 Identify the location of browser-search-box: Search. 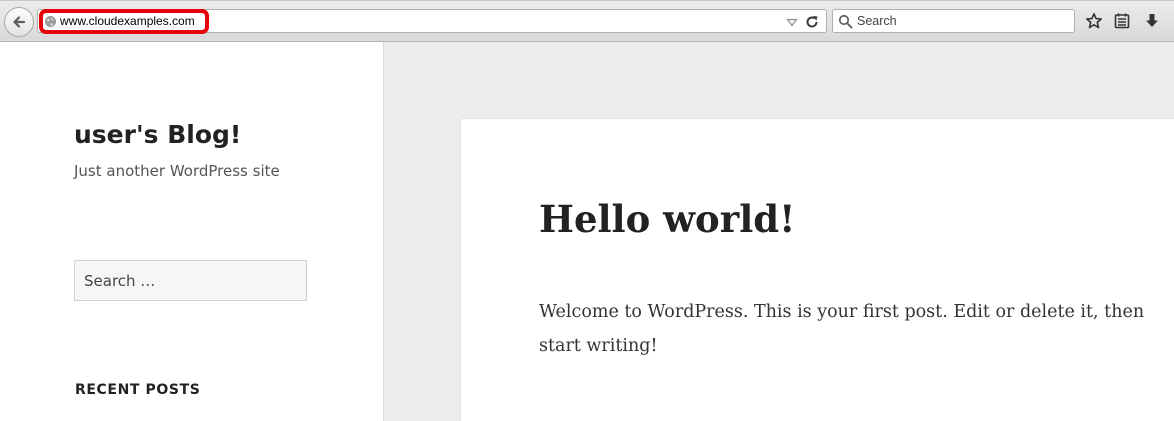
(953, 21).